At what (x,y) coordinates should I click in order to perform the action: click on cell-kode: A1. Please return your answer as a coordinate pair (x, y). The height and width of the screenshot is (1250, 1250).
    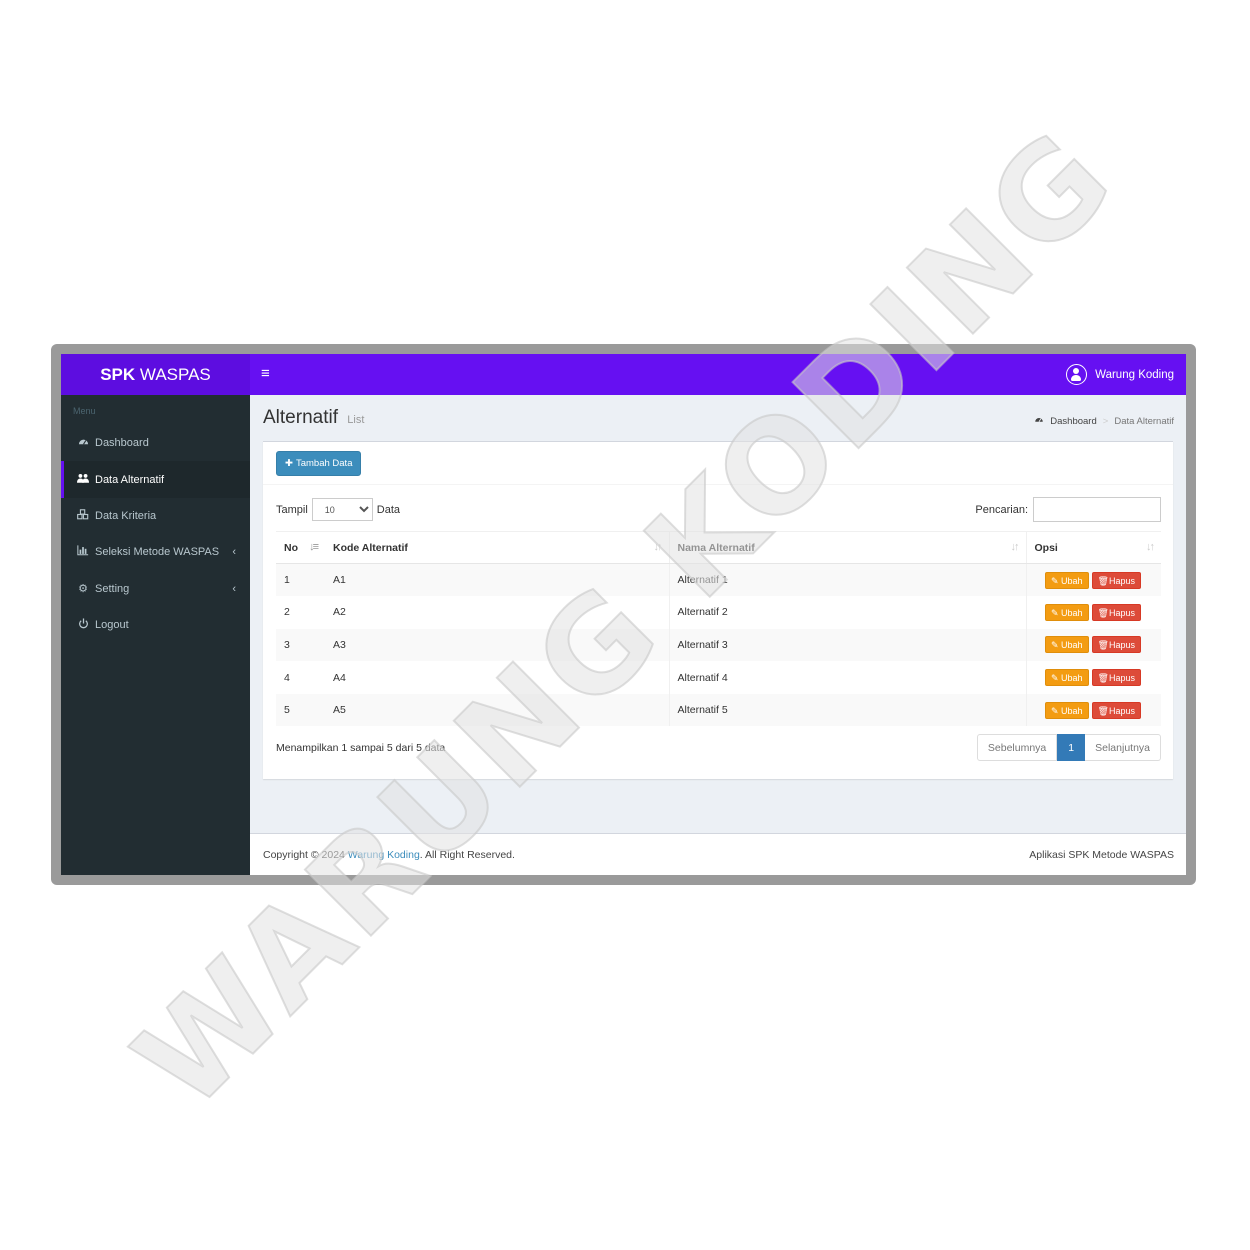
    Looking at the image, I should click on (497, 580).